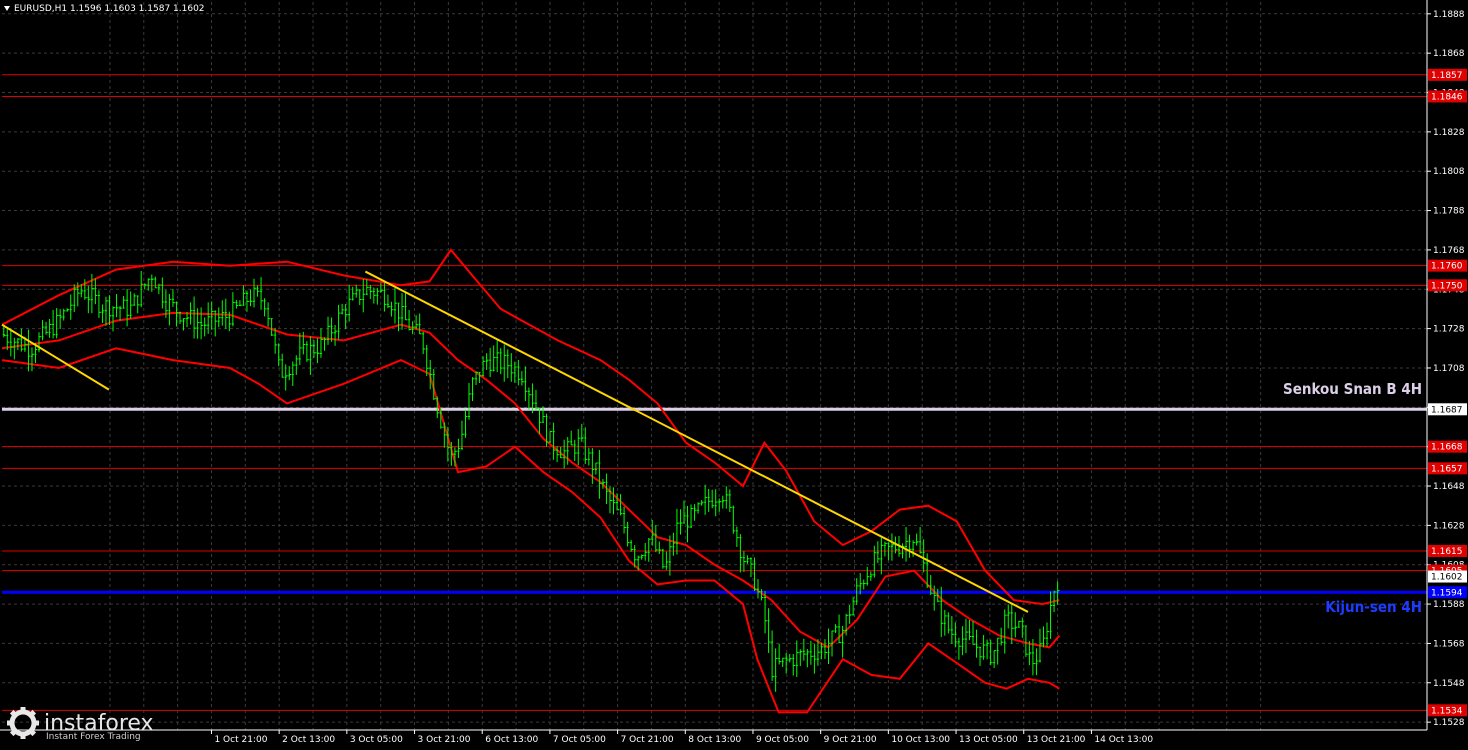 The image size is (1468, 750). I want to click on x-tick-label: 3 Oct 21:00, so click(444, 740).